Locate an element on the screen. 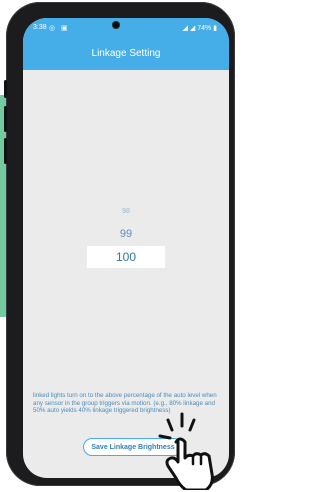 The height and width of the screenshot is (492, 320). picker-option-99: 99 is located at coordinates (126, 234).